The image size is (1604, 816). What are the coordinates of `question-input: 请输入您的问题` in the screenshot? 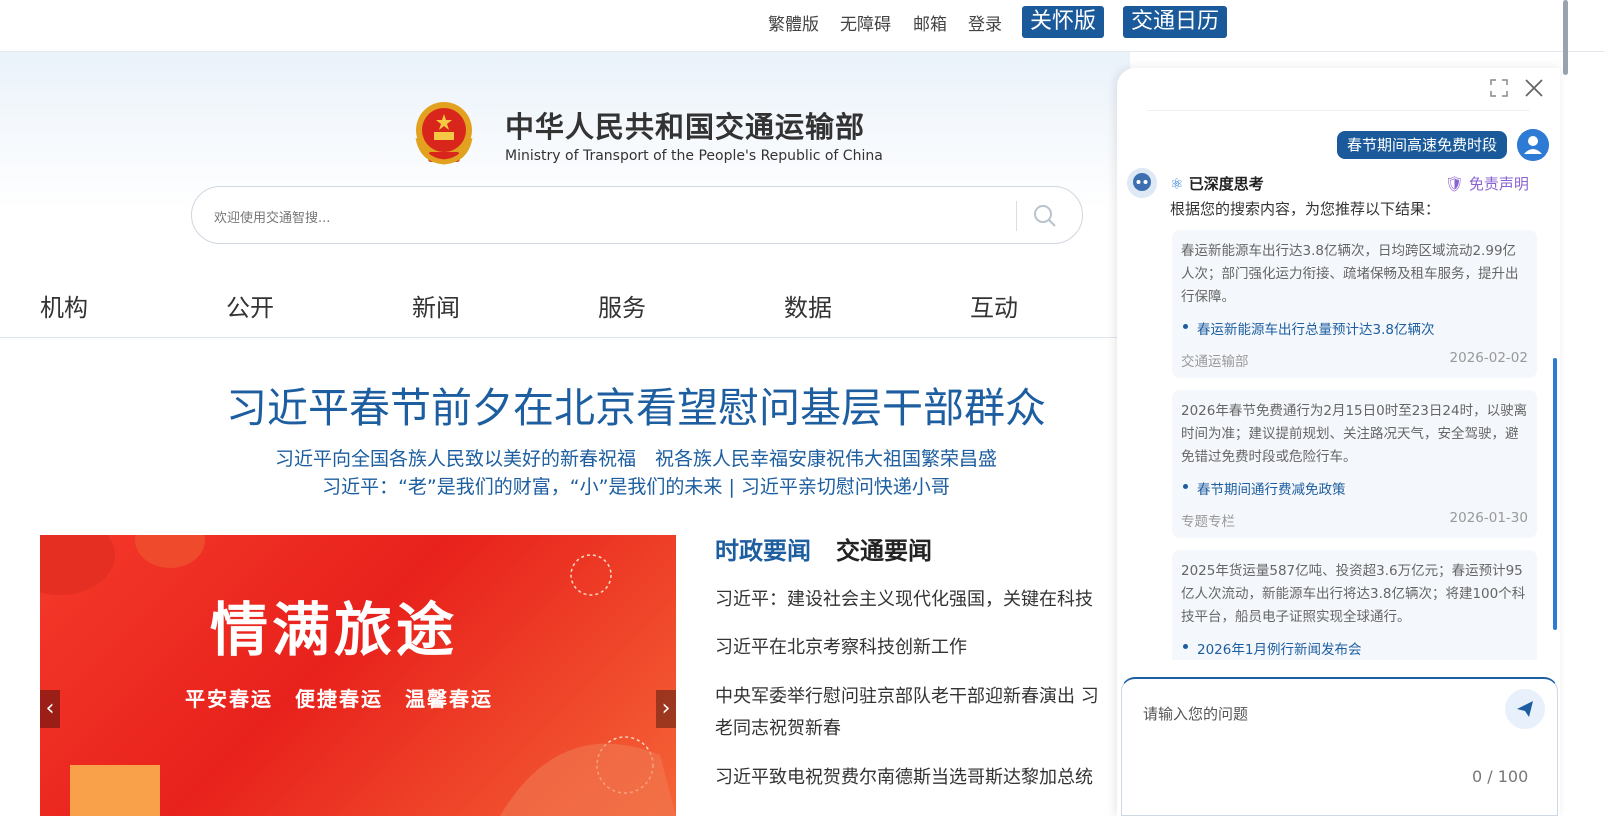 It's located at (1195, 713).